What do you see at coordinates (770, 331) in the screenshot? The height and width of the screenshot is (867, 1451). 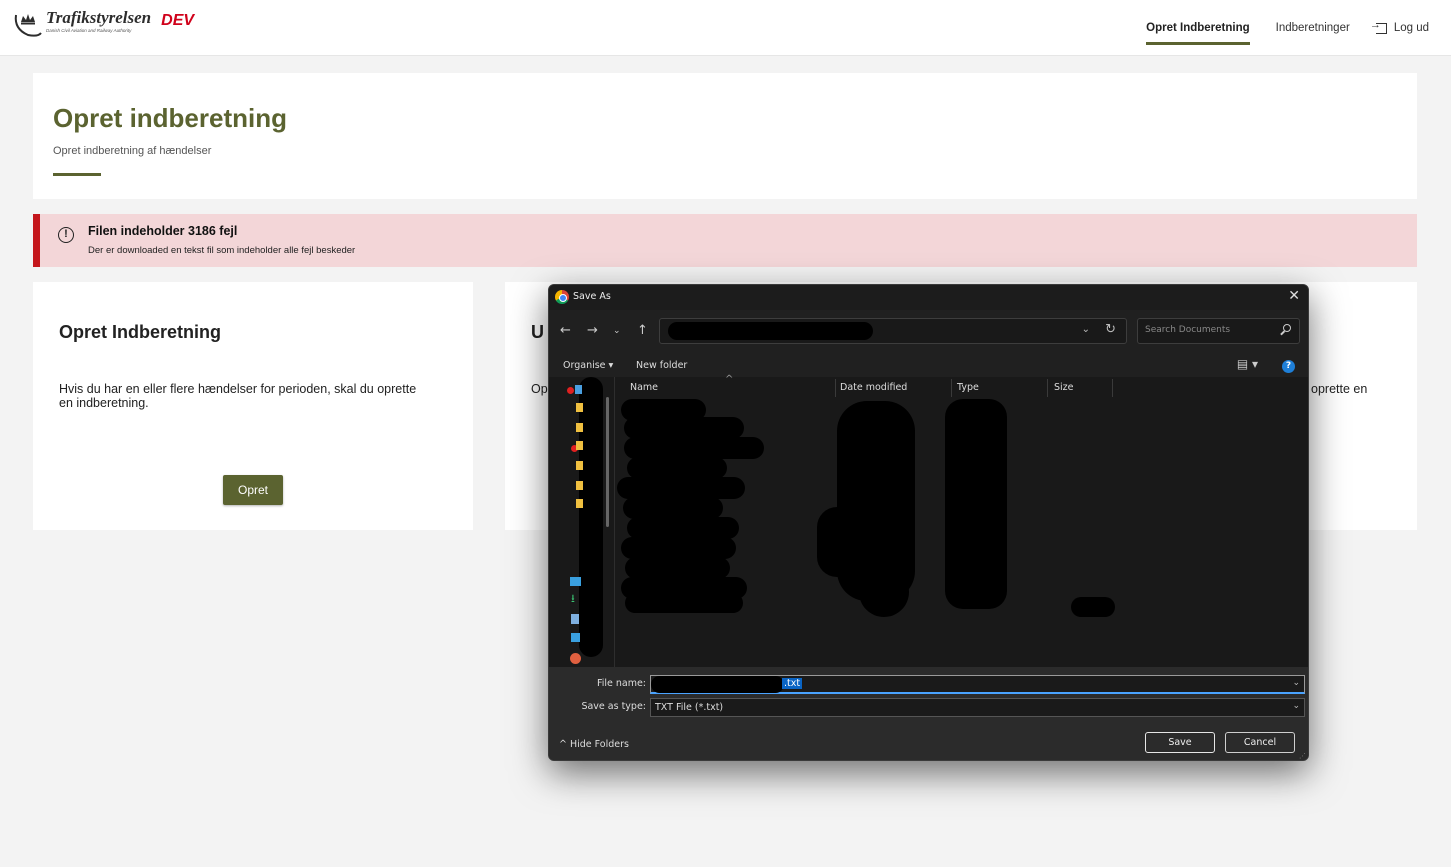 I see `redacted-path` at bounding box center [770, 331].